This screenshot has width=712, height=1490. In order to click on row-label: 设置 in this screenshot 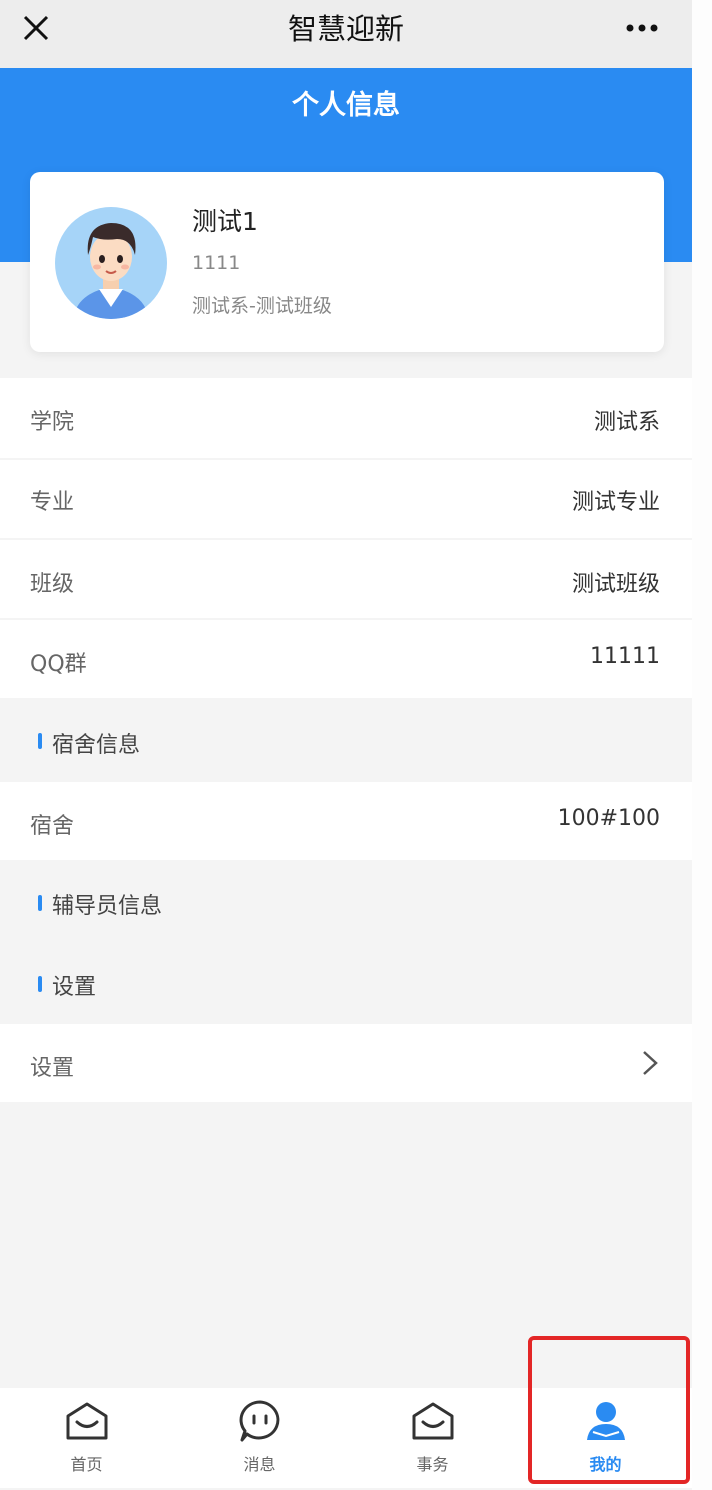, I will do `click(52, 1068)`.